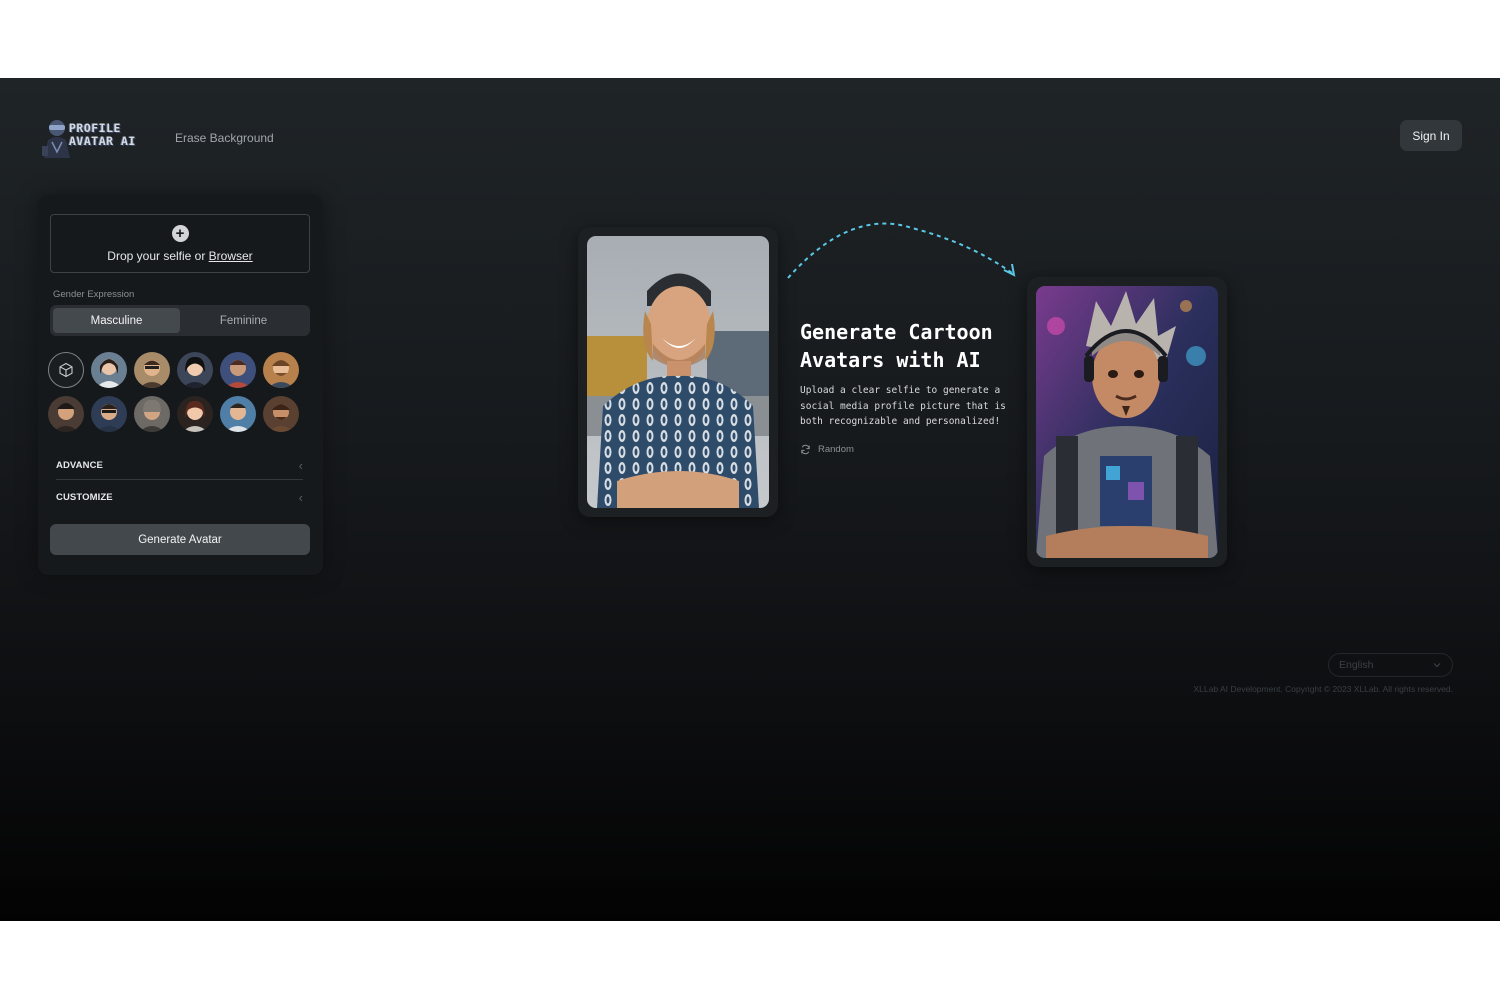 This screenshot has width=1500, height=1000. I want to click on language-select: English, so click(1390, 665).